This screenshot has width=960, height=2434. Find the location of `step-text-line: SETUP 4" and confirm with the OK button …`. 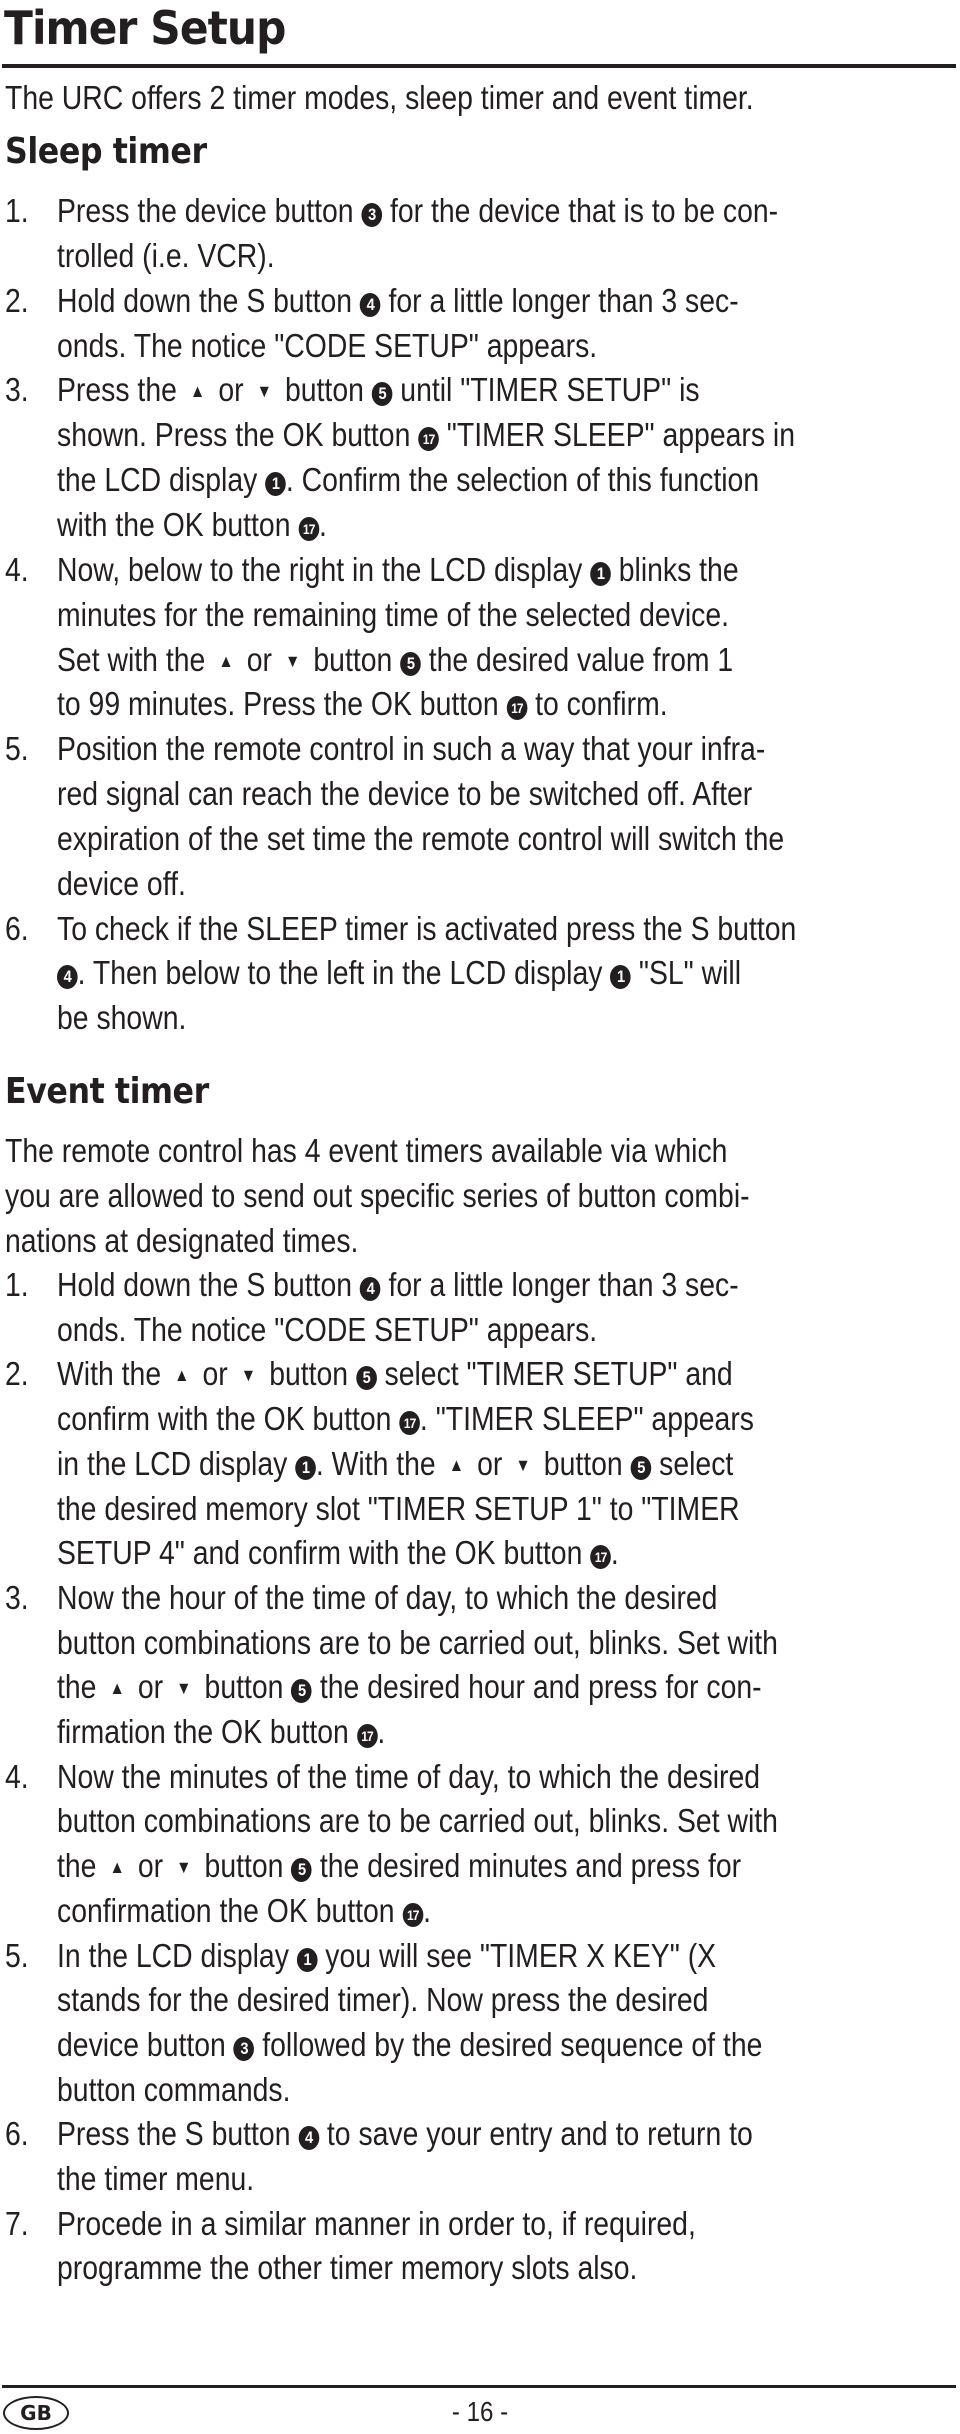

step-text-line: SETUP 4" and confirm with the OK button … is located at coordinates (338, 1553).